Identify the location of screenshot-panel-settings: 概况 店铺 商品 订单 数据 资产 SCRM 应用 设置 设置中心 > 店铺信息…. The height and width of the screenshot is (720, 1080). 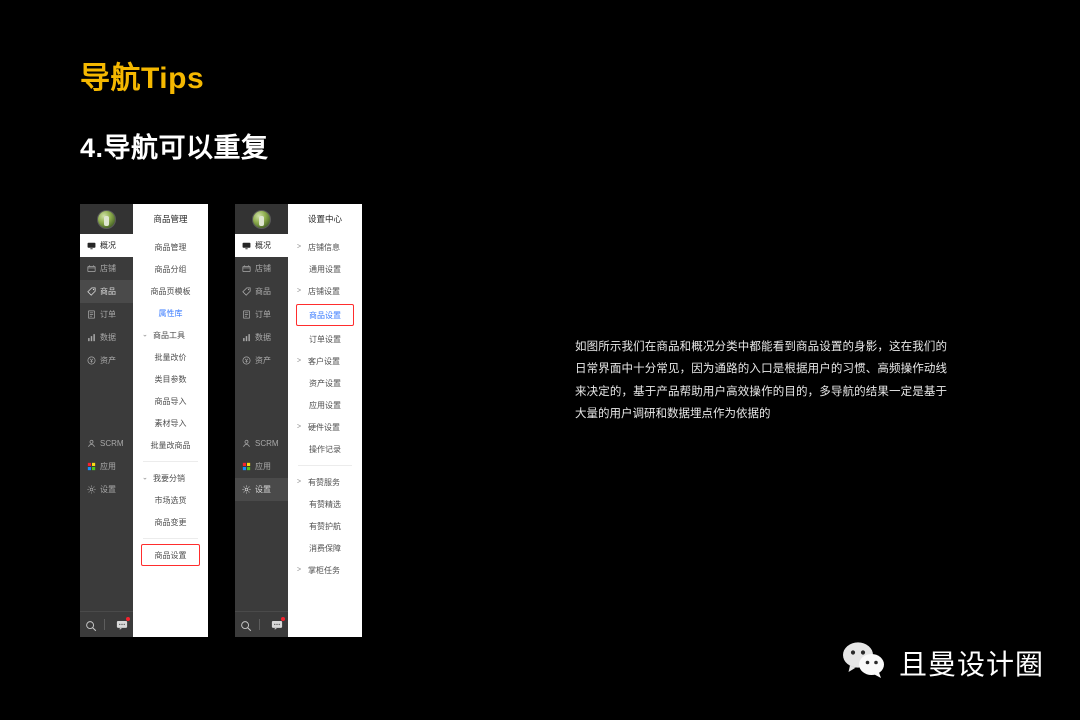
(298, 420).